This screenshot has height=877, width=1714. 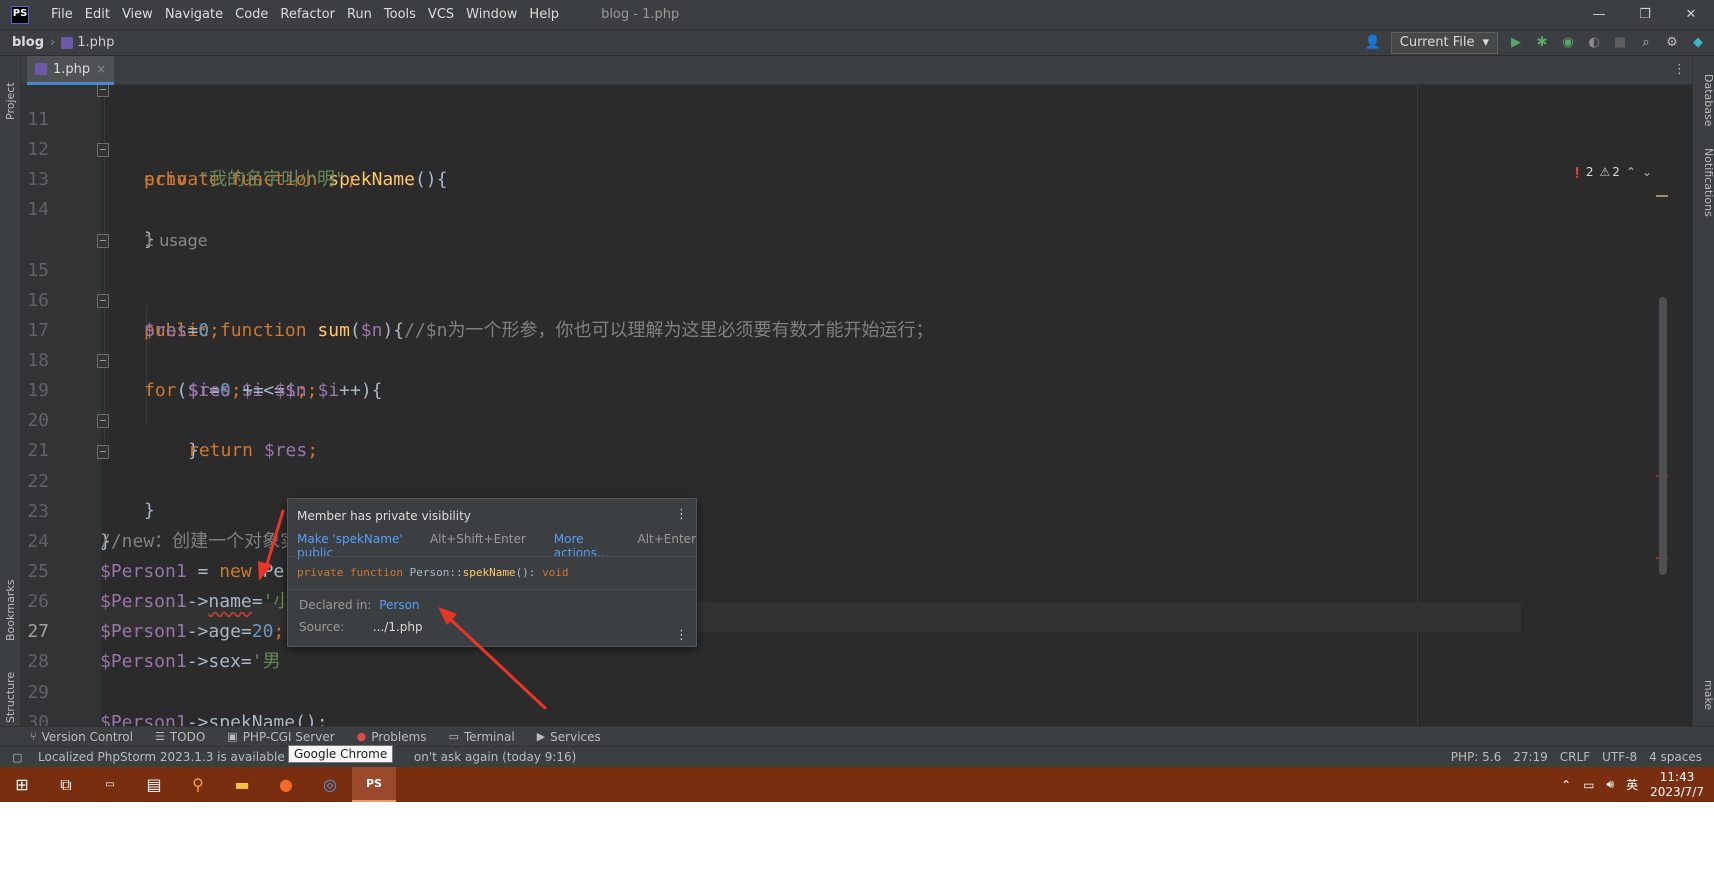 What do you see at coordinates (1599, 14) in the screenshot?
I see `minimize-icon: —` at bounding box center [1599, 14].